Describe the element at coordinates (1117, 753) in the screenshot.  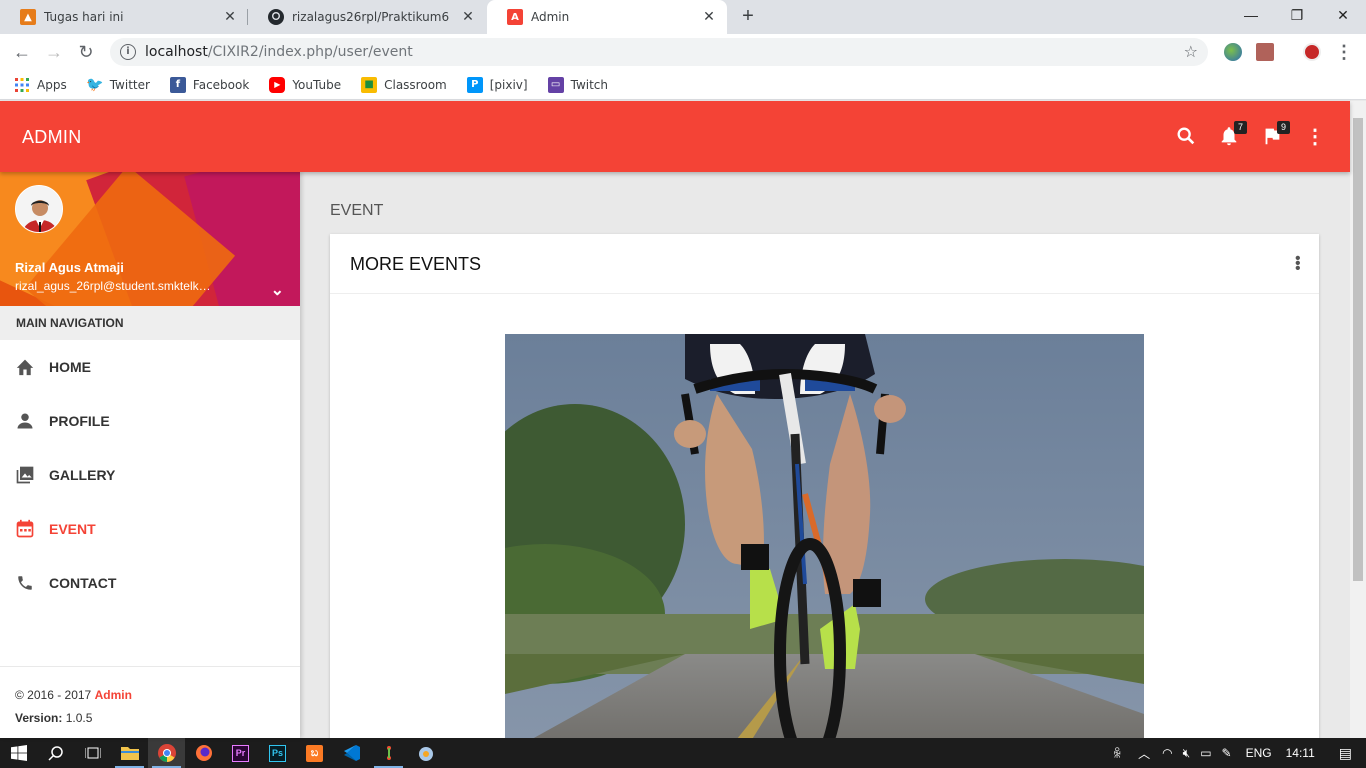
I see `people-icon: ꆜ` at that location.